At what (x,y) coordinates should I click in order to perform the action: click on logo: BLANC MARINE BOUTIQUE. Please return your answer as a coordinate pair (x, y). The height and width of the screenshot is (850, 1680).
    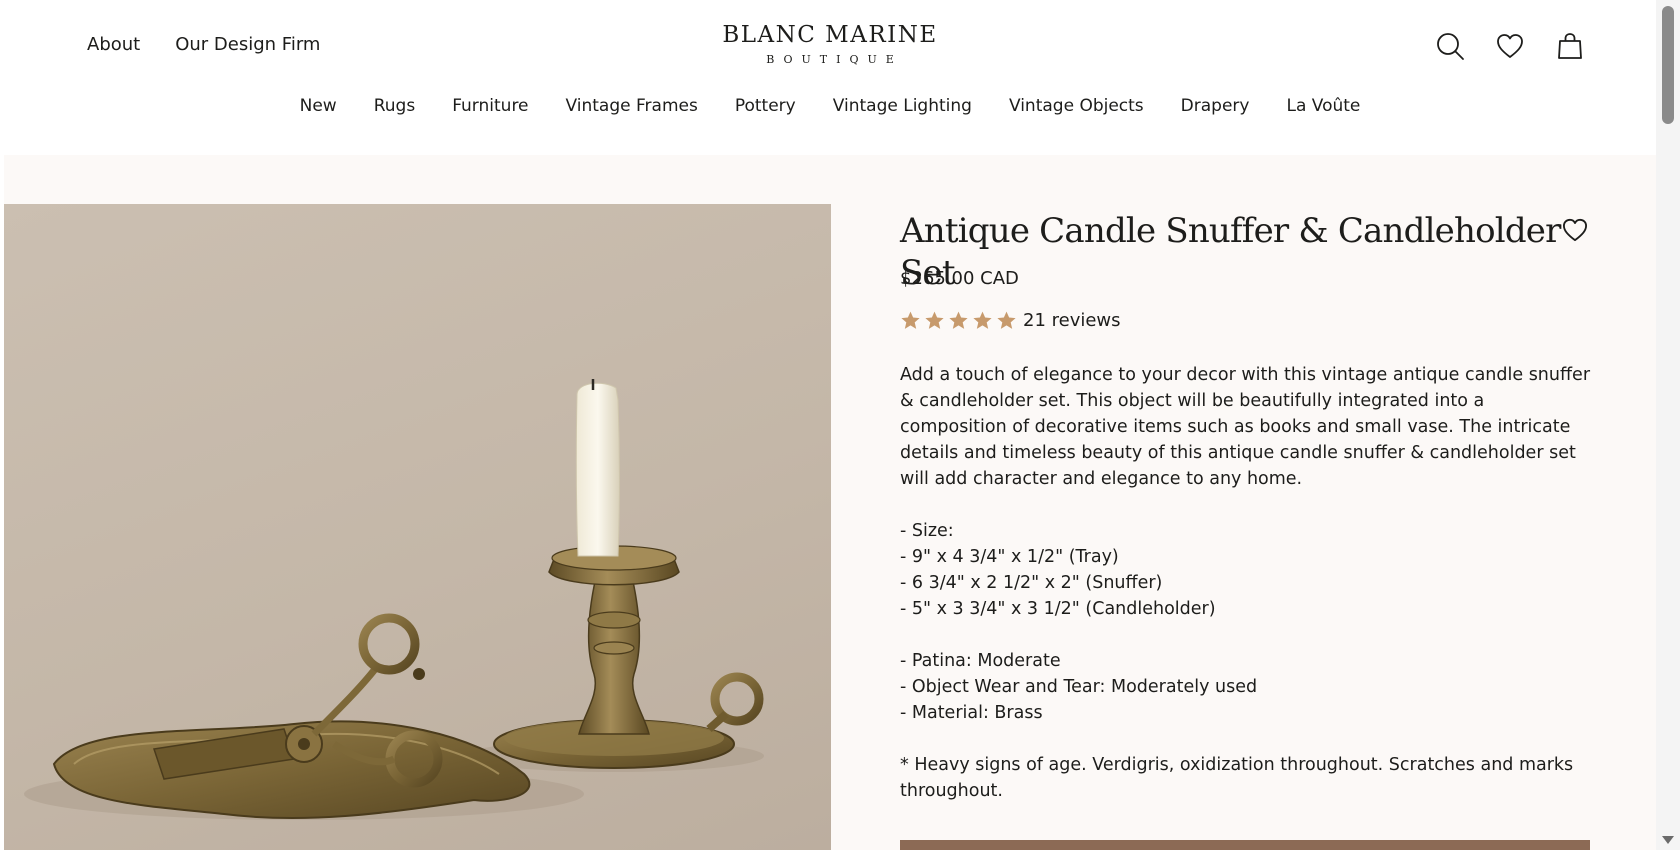
    Looking at the image, I should click on (830, 45).